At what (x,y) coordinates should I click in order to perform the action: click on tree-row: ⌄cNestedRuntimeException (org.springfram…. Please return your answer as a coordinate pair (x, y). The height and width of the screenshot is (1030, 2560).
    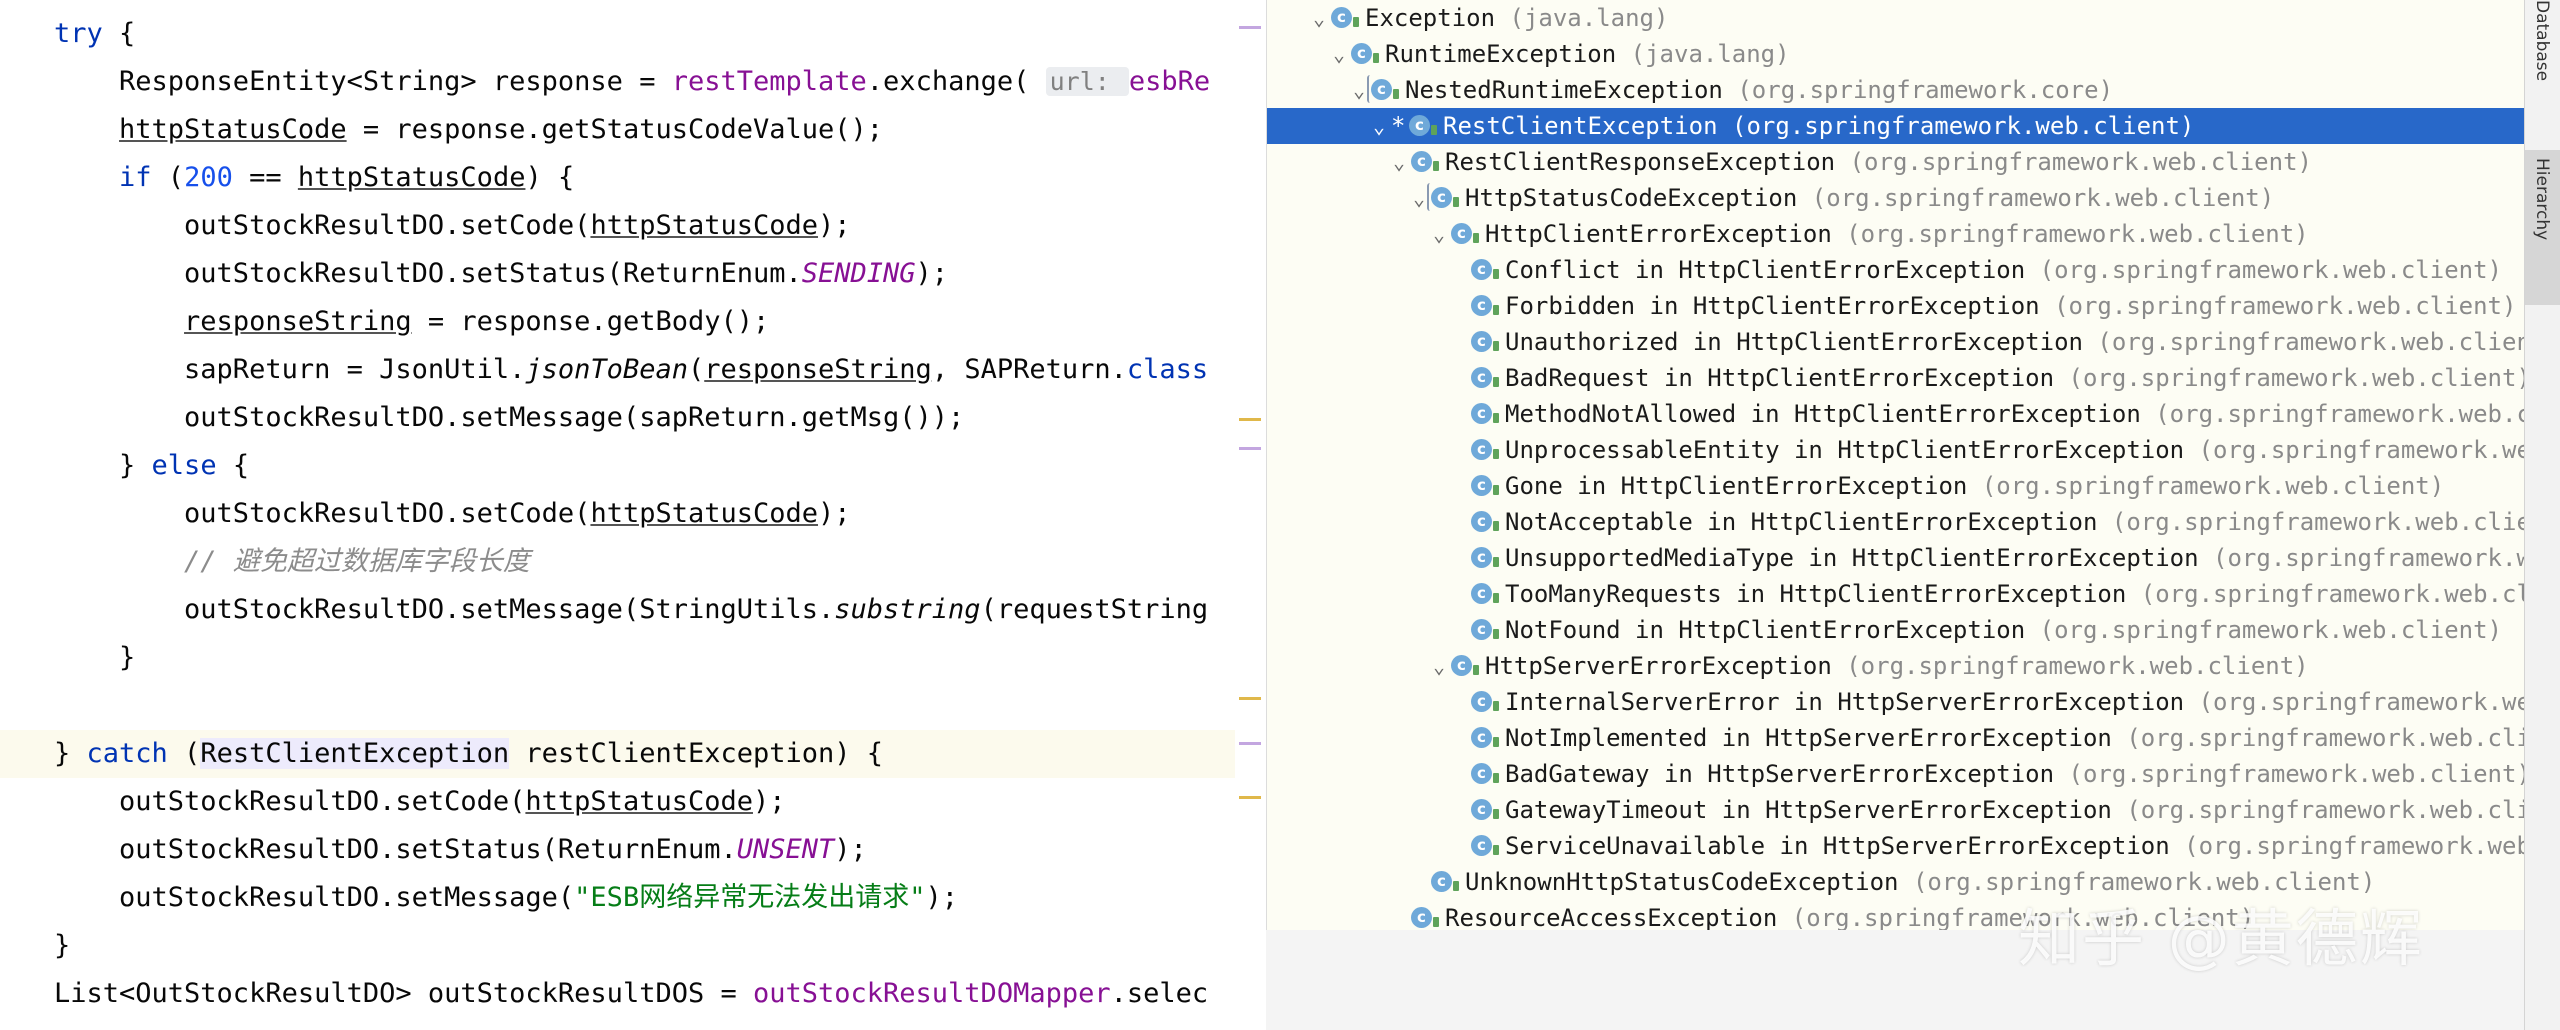
    Looking at the image, I should click on (1895, 90).